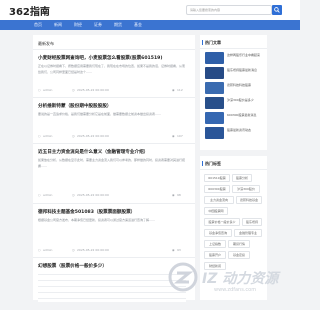  I want to click on sidebar-article-link: 股东增持股票最新消息, so click(245, 70).